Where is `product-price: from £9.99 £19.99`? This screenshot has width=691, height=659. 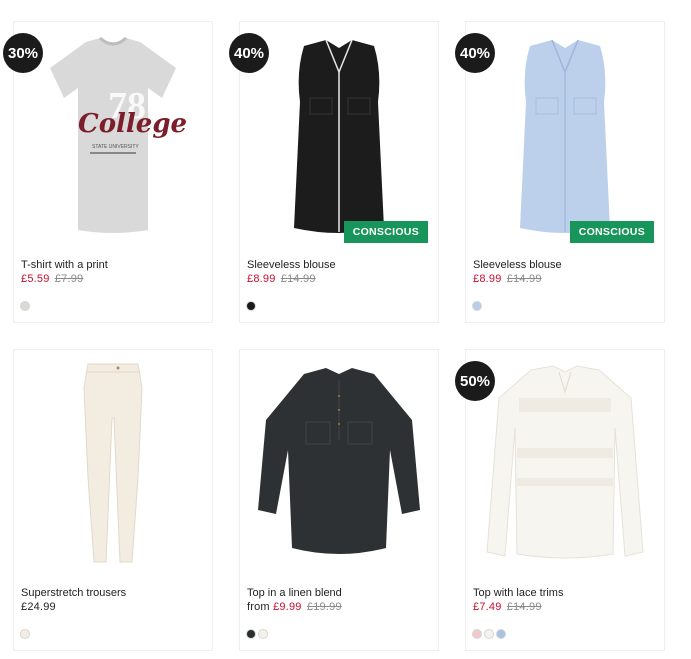 product-price: from £9.99 £19.99 is located at coordinates (294, 607).